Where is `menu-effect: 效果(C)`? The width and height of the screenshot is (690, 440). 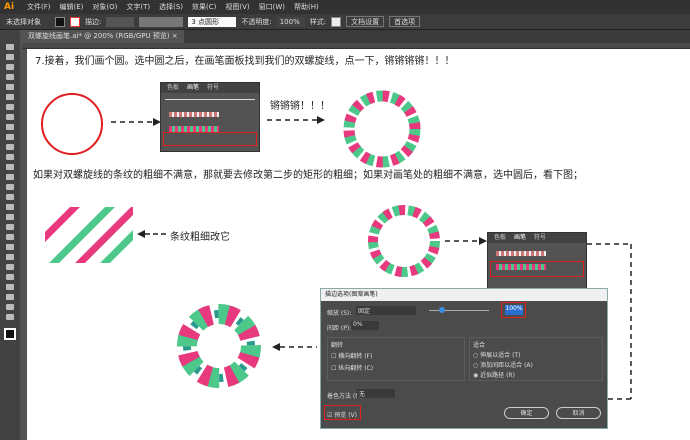 menu-effect: 效果(C) is located at coordinates (204, 7).